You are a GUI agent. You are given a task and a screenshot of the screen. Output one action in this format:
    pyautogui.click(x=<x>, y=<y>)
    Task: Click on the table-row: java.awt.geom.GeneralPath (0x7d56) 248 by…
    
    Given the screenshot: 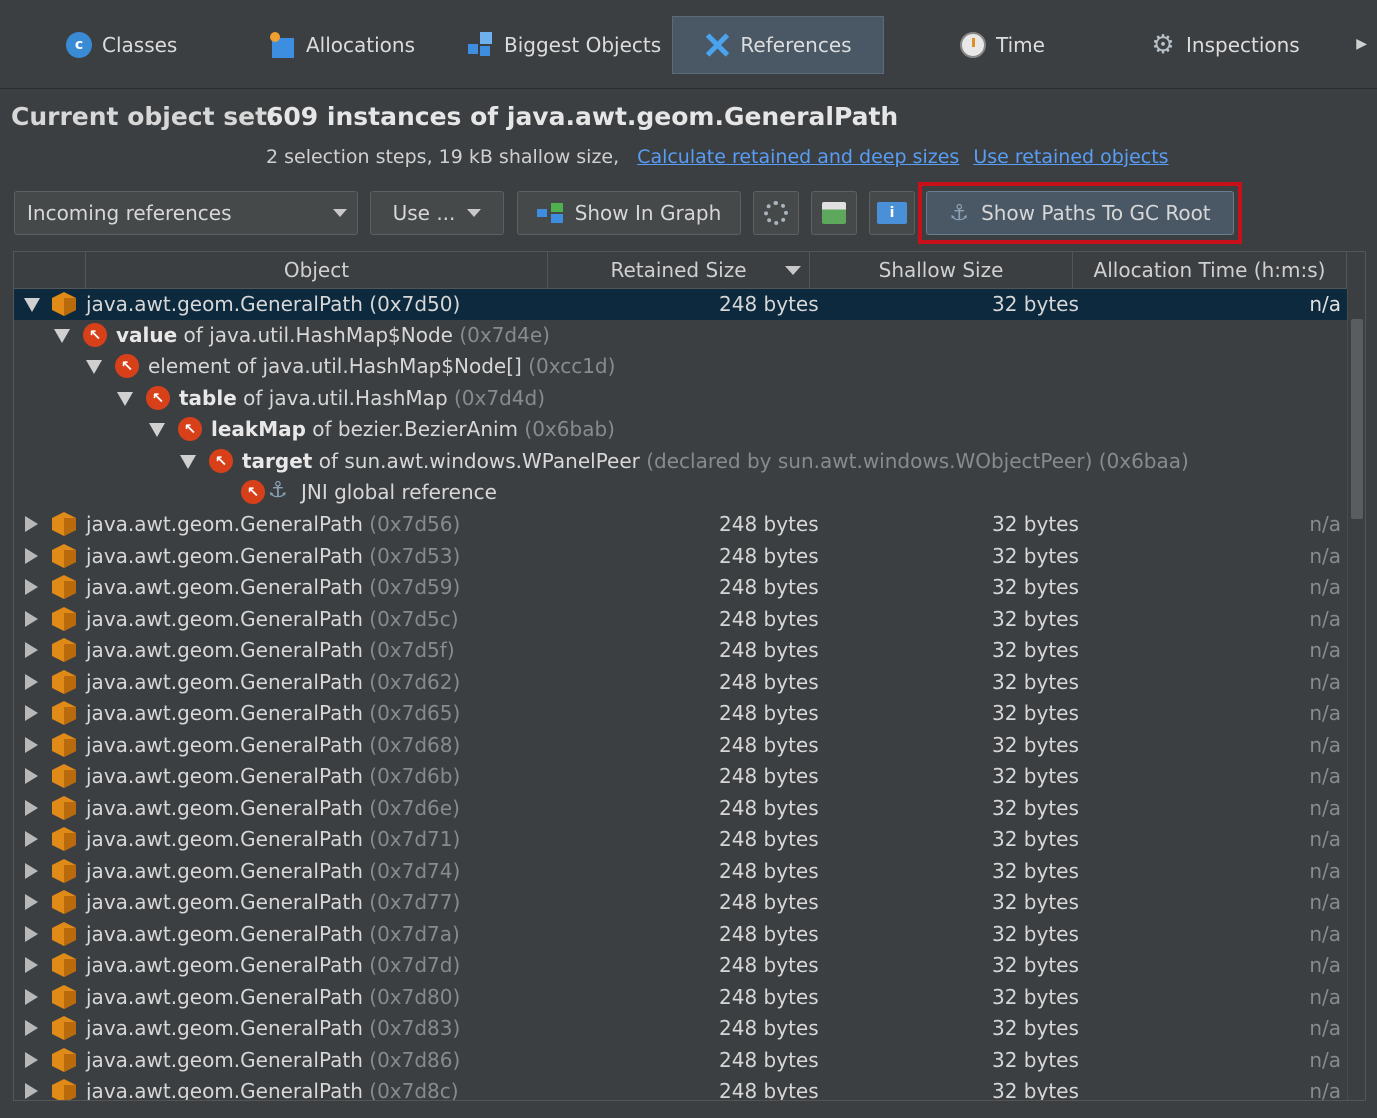 What is the action you would take?
    pyautogui.click(x=680, y=524)
    